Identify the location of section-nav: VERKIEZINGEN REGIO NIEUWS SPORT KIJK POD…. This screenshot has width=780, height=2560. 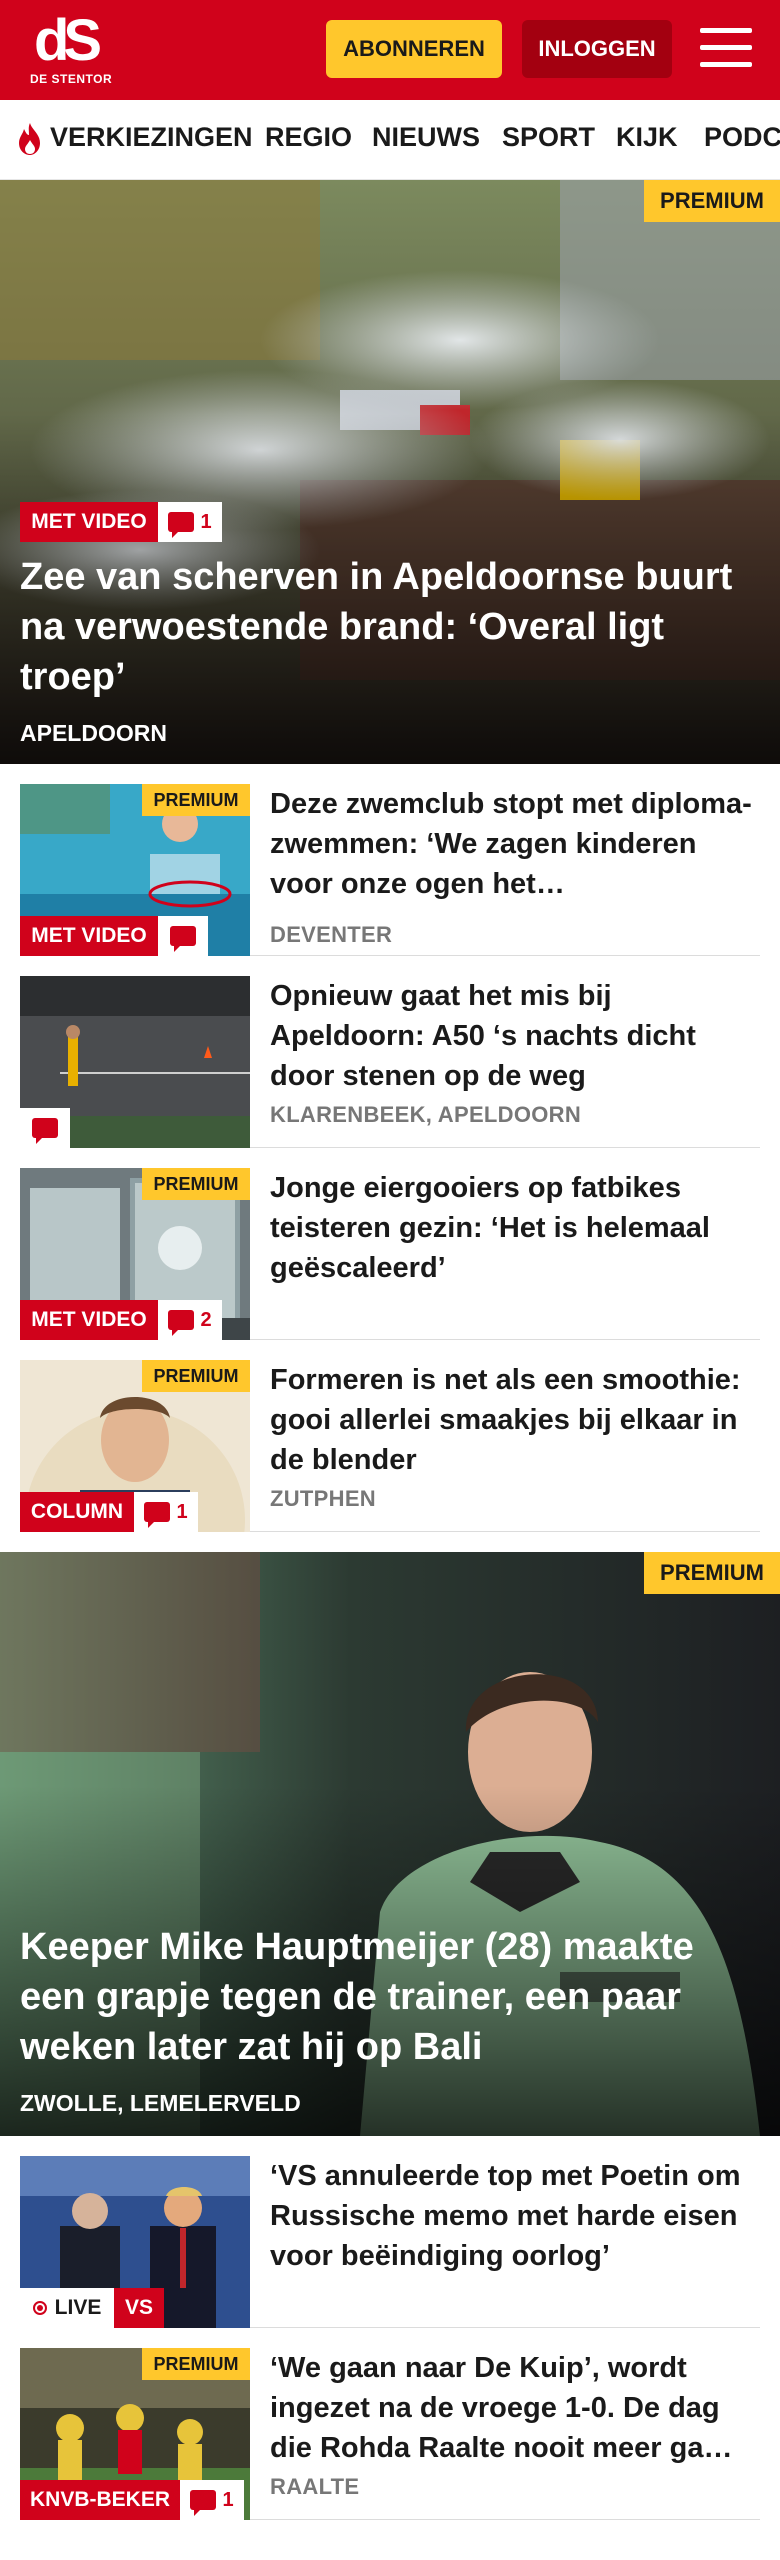
(390, 140).